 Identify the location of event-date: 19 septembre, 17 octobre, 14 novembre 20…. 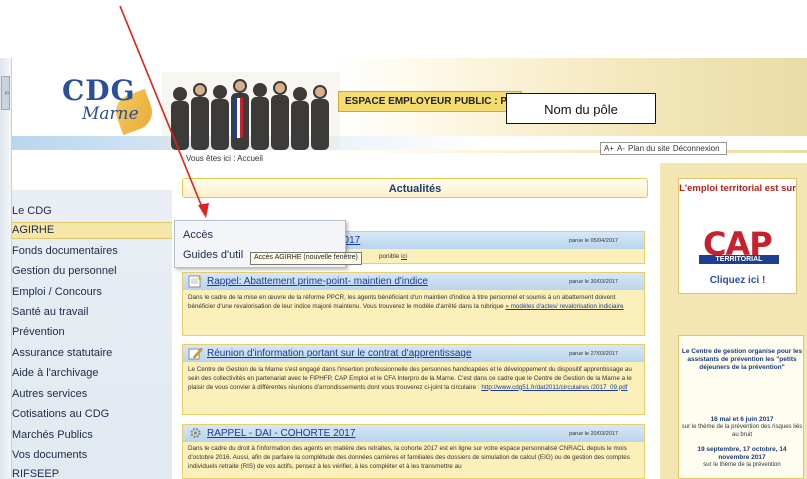
(742, 453).